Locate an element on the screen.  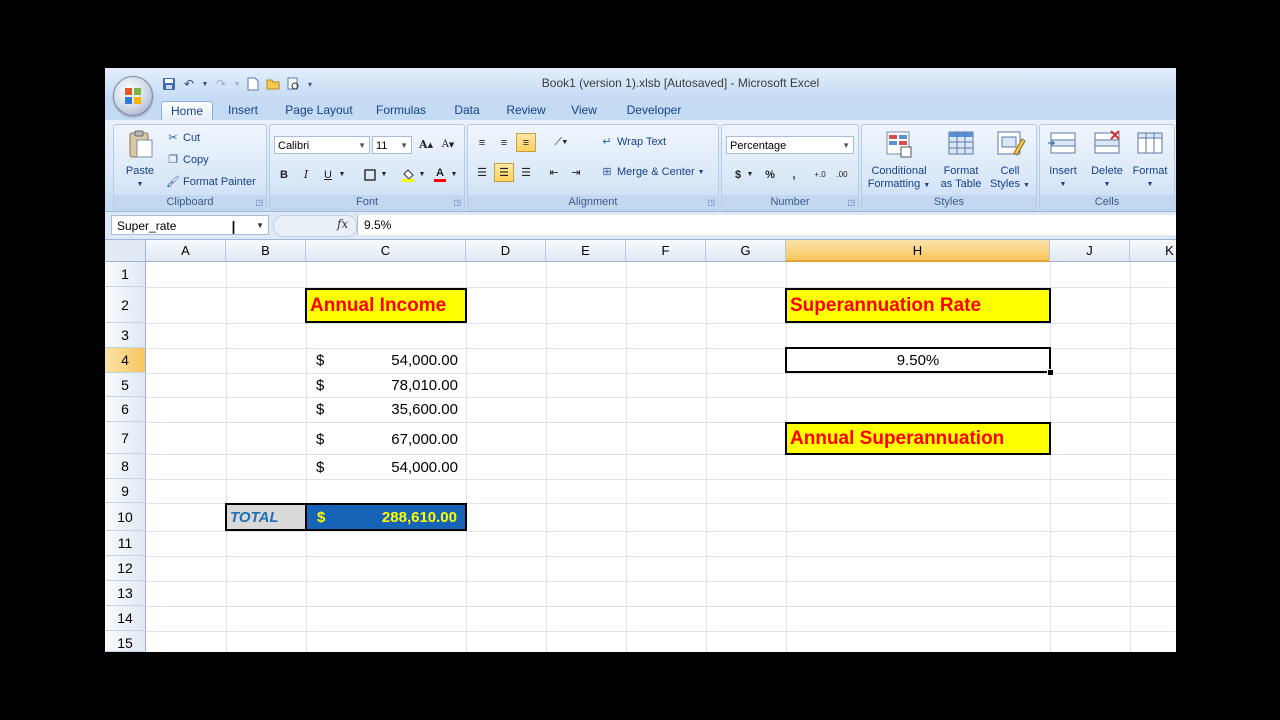
income-cell: 67,000.00 is located at coordinates (401, 439).